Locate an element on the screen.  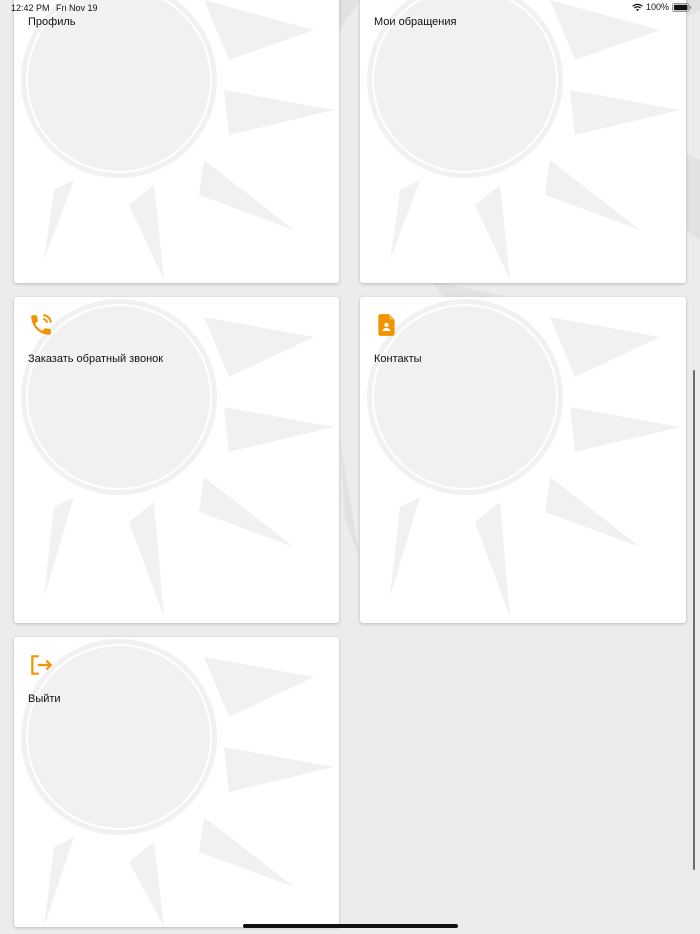
status-time: 12:42 PM is located at coordinates (30, 8).